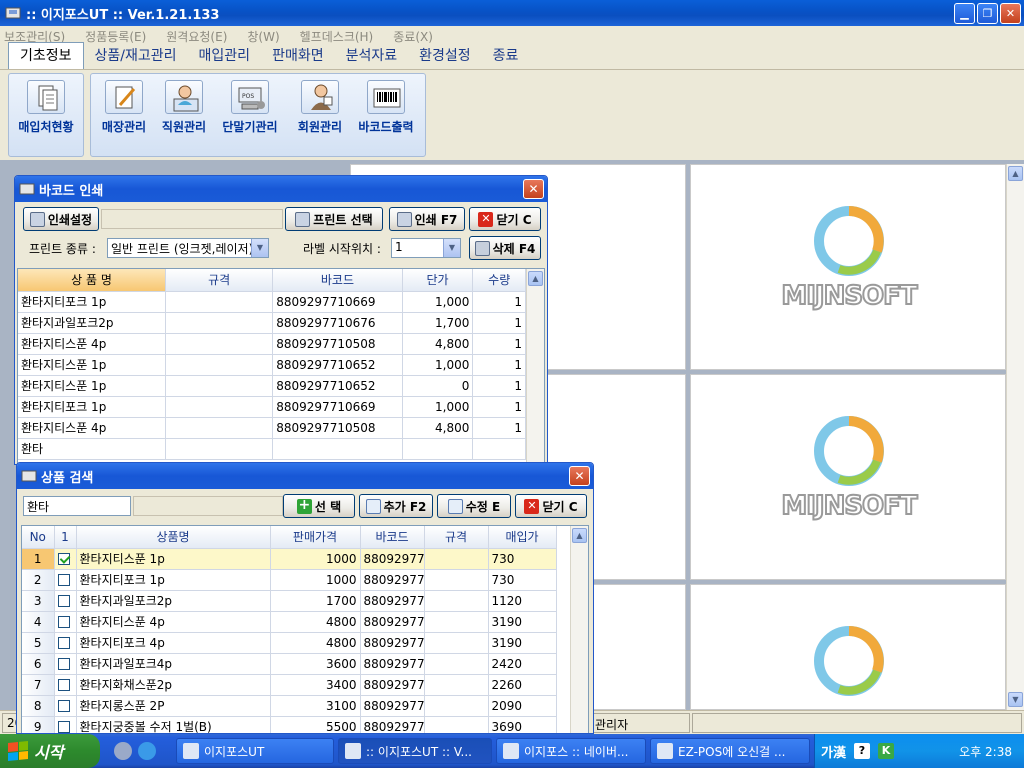  What do you see at coordinates (147, 751) in the screenshot?
I see `internet-explorer-icon` at bounding box center [147, 751].